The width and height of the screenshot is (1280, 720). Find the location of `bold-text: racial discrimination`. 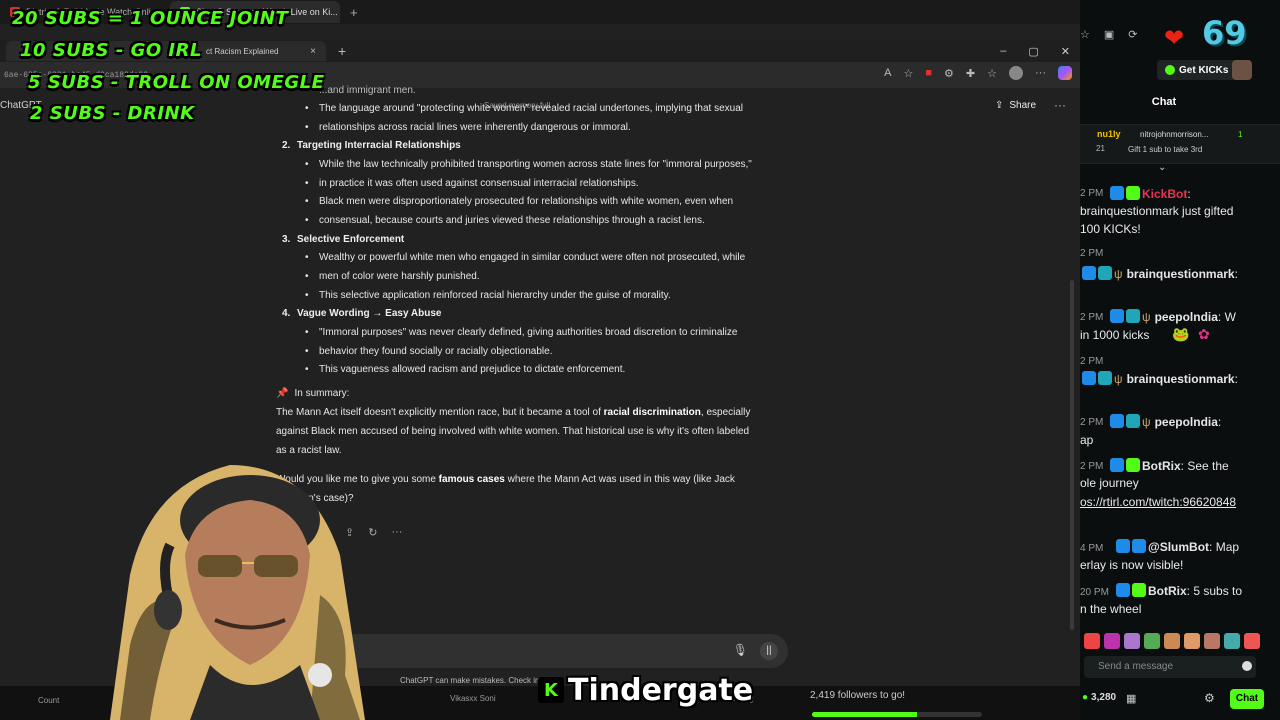

bold-text: racial discrimination is located at coordinates (652, 412).